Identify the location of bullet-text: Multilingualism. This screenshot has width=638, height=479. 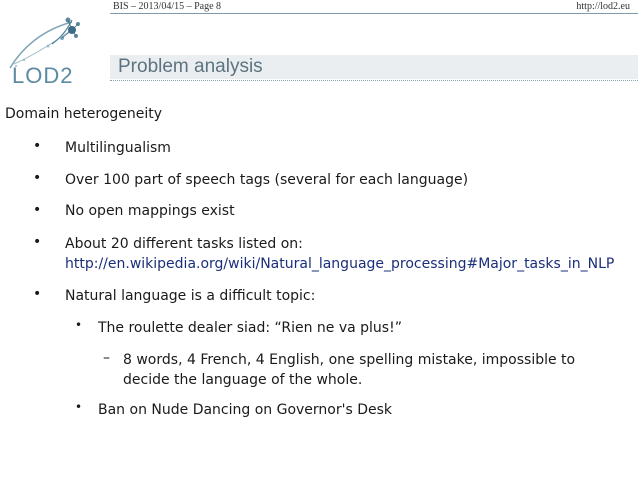
(118, 148).